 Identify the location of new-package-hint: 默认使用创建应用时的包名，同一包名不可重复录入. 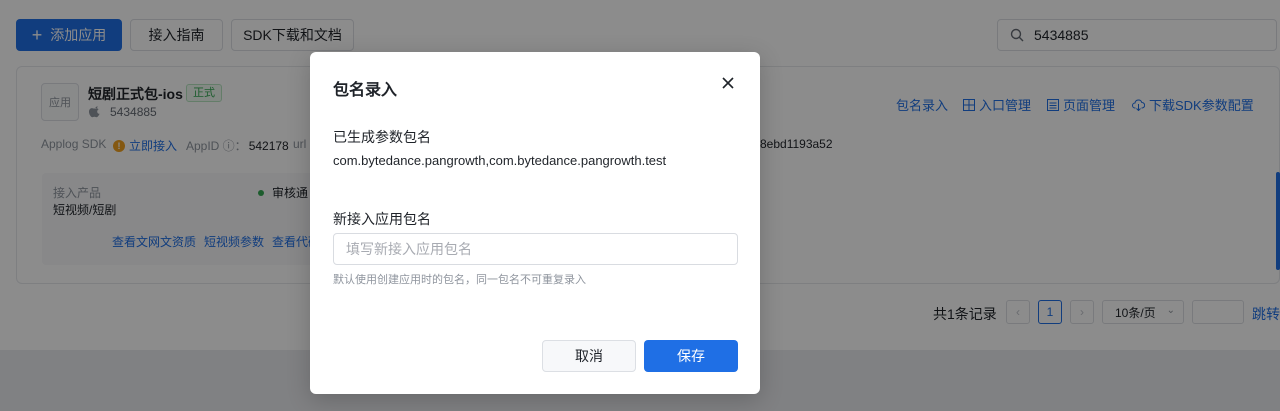
(459, 280).